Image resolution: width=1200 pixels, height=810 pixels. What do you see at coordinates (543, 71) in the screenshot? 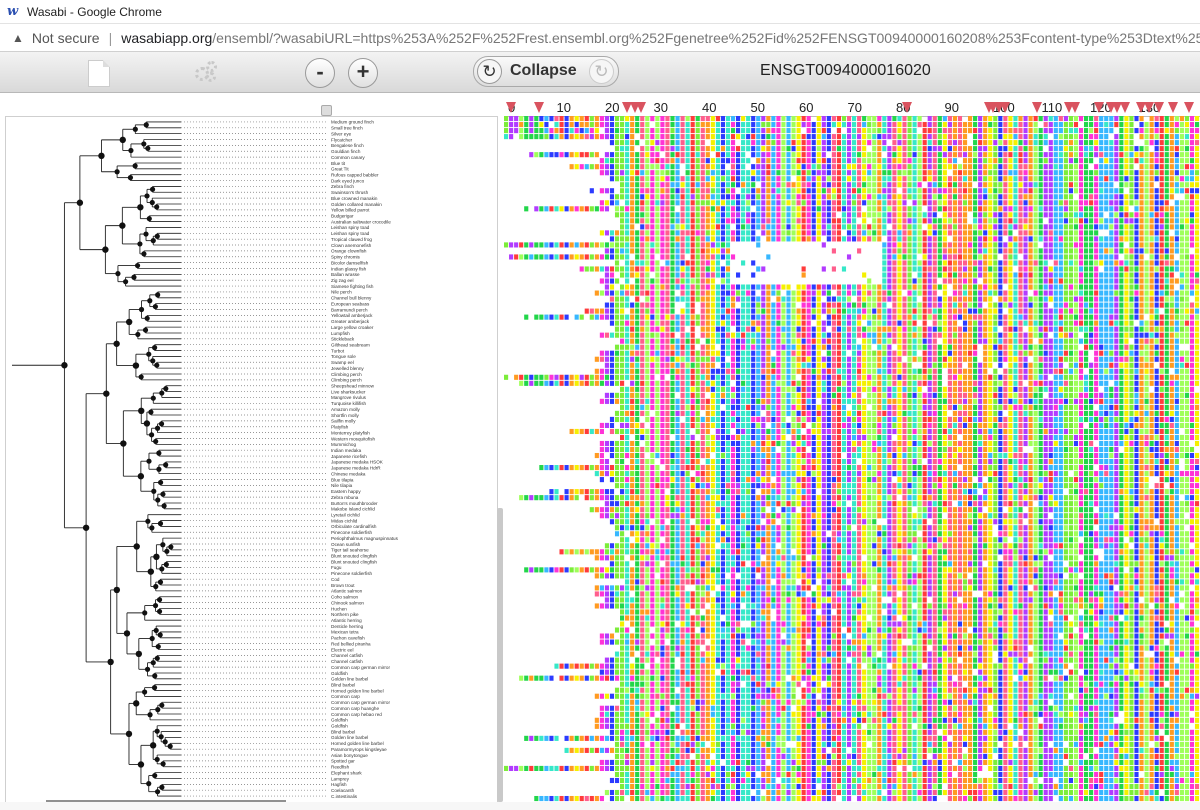
I see `collapse-button: Collapse` at bounding box center [543, 71].